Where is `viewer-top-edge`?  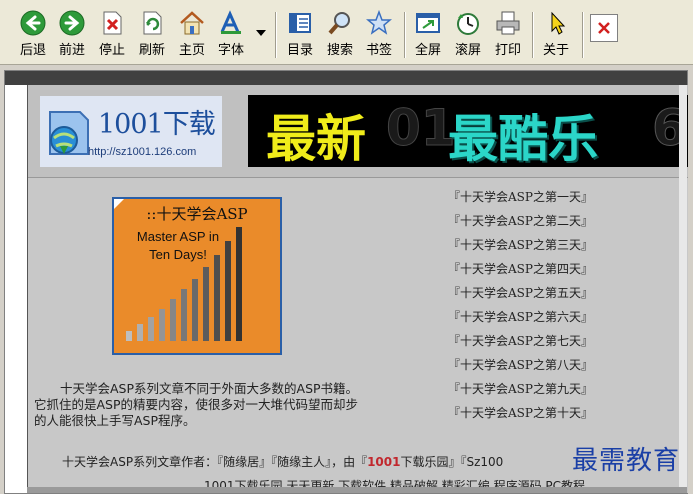 viewer-top-edge is located at coordinates (346, 78).